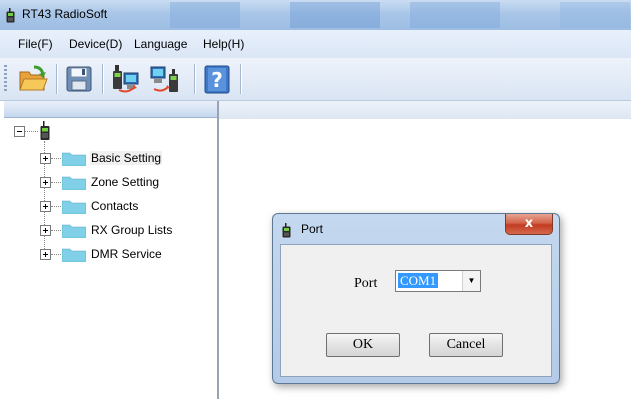 The image size is (631, 399). What do you see at coordinates (223, 44) in the screenshot?
I see `menu-help: Help(H)` at bounding box center [223, 44].